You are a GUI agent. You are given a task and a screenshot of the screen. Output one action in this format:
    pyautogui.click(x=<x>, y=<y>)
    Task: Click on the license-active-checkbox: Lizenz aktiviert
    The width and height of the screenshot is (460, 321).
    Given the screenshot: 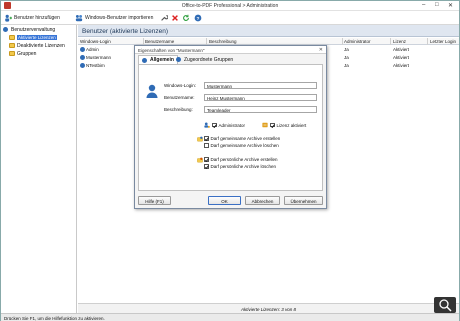 What is the action you would take?
    pyautogui.click(x=284, y=125)
    